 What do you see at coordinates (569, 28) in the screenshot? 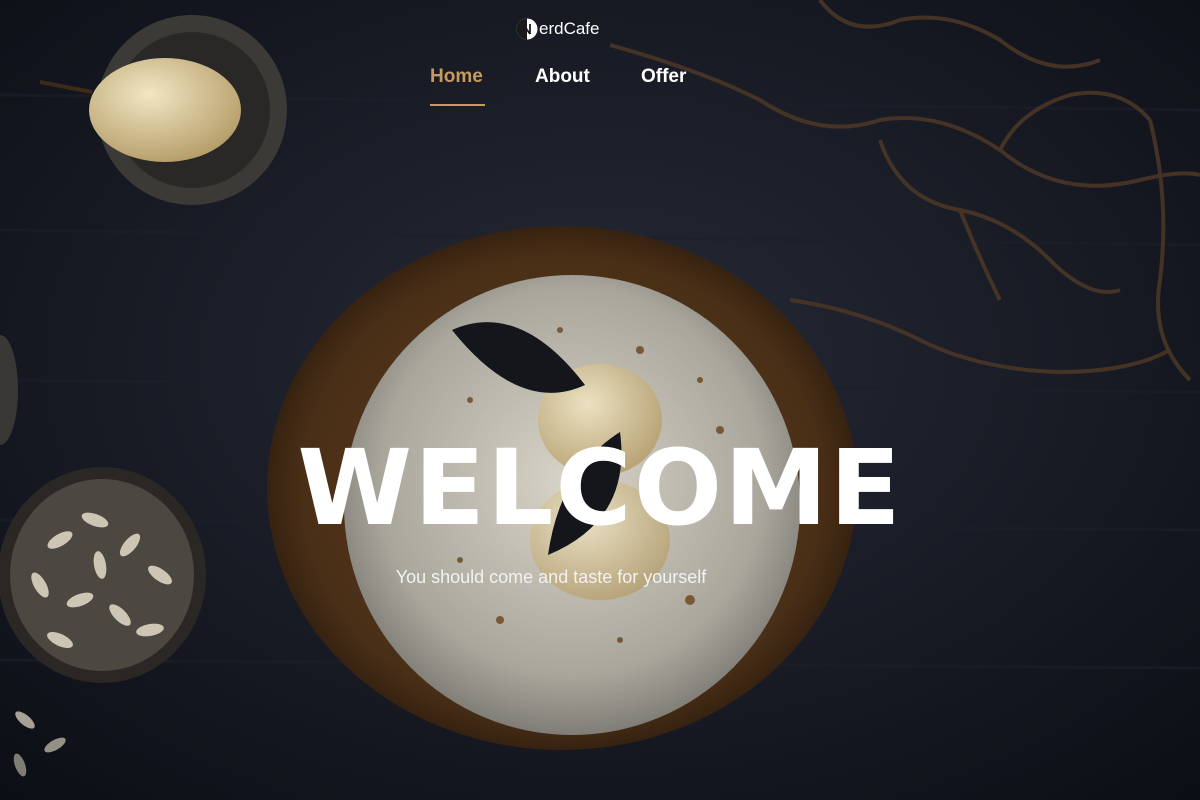
I see `brand-name: erdCafe` at bounding box center [569, 28].